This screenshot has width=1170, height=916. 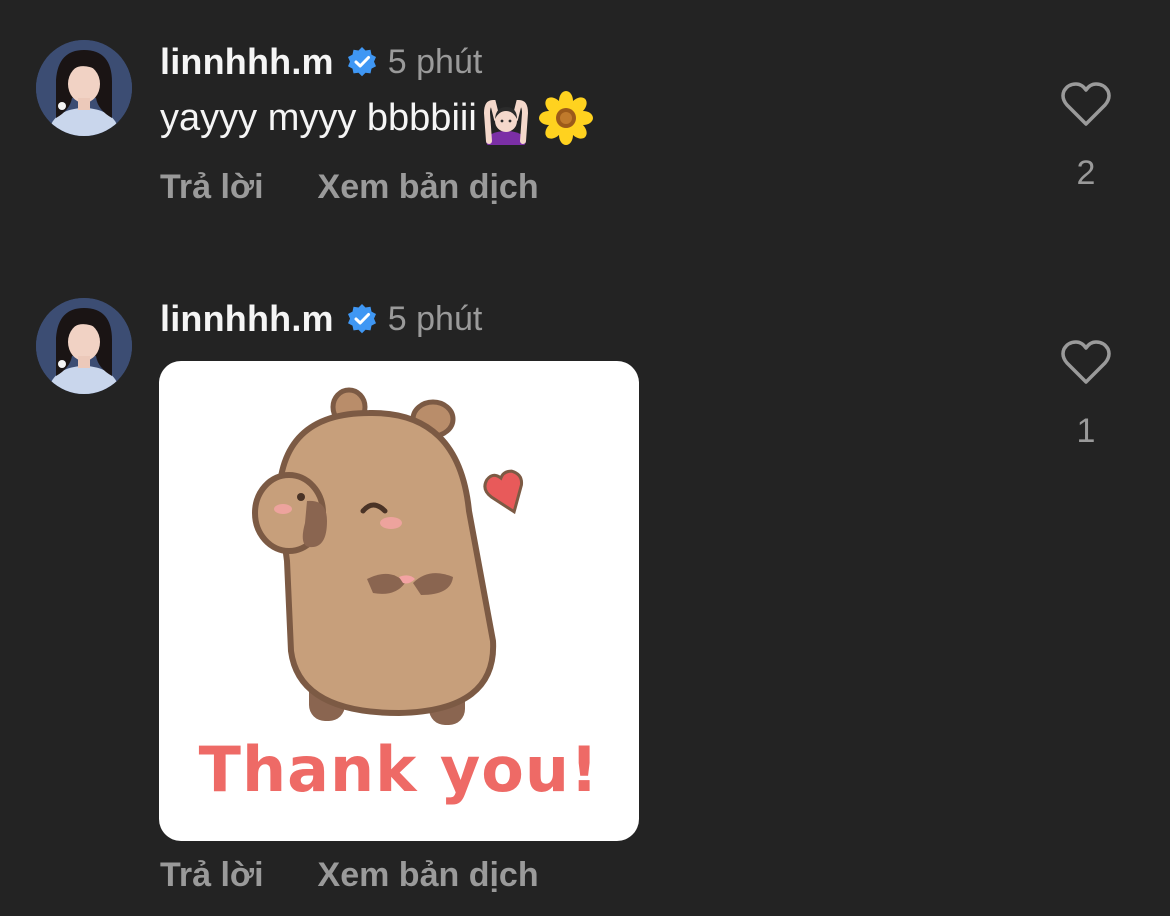 I want to click on username: linnhhh.m, so click(x=247, y=319).